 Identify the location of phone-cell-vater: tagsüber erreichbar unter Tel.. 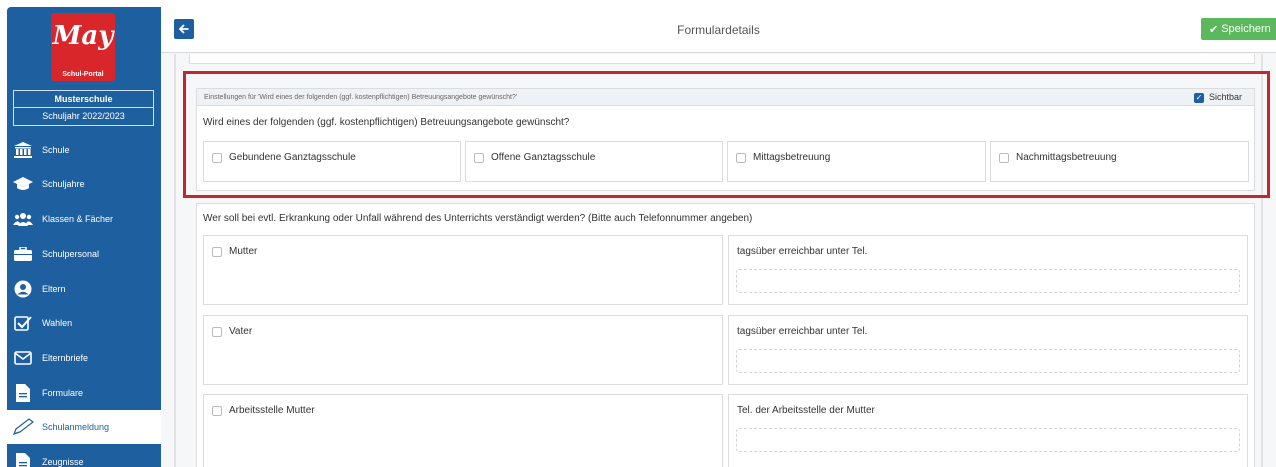
(988, 350).